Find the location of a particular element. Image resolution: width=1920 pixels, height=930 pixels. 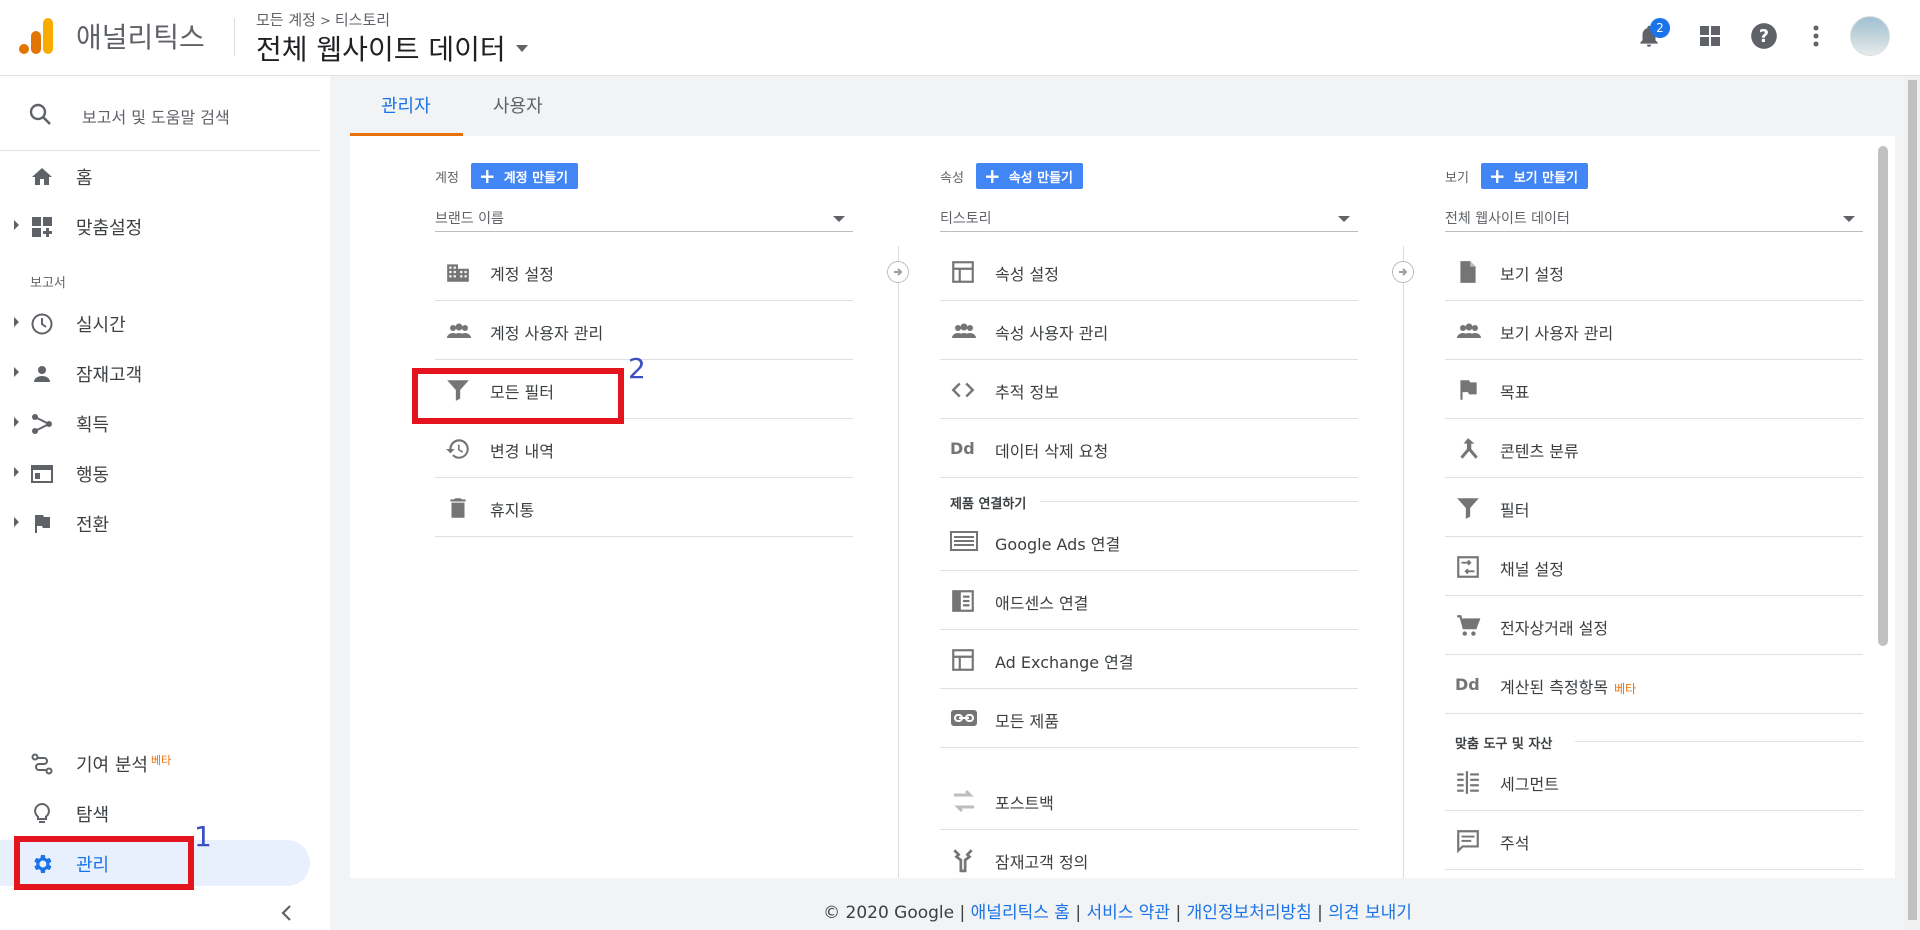

account-select: 브랜드 이름 is located at coordinates (644, 218).